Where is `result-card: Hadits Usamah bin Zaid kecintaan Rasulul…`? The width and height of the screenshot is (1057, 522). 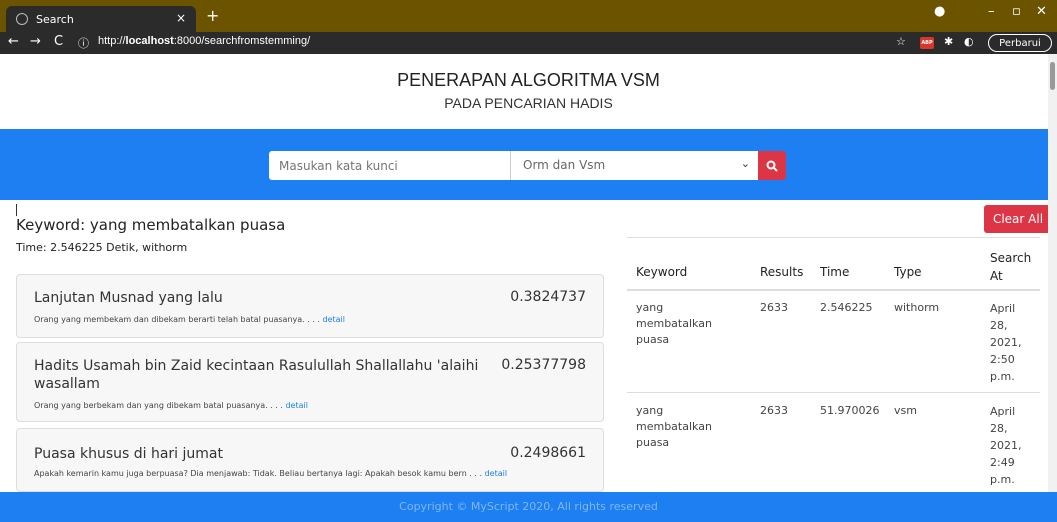 result-card: Hadits Usamah bin Zaid kecintaan Rasulul… is located at coordinates (310, 382).